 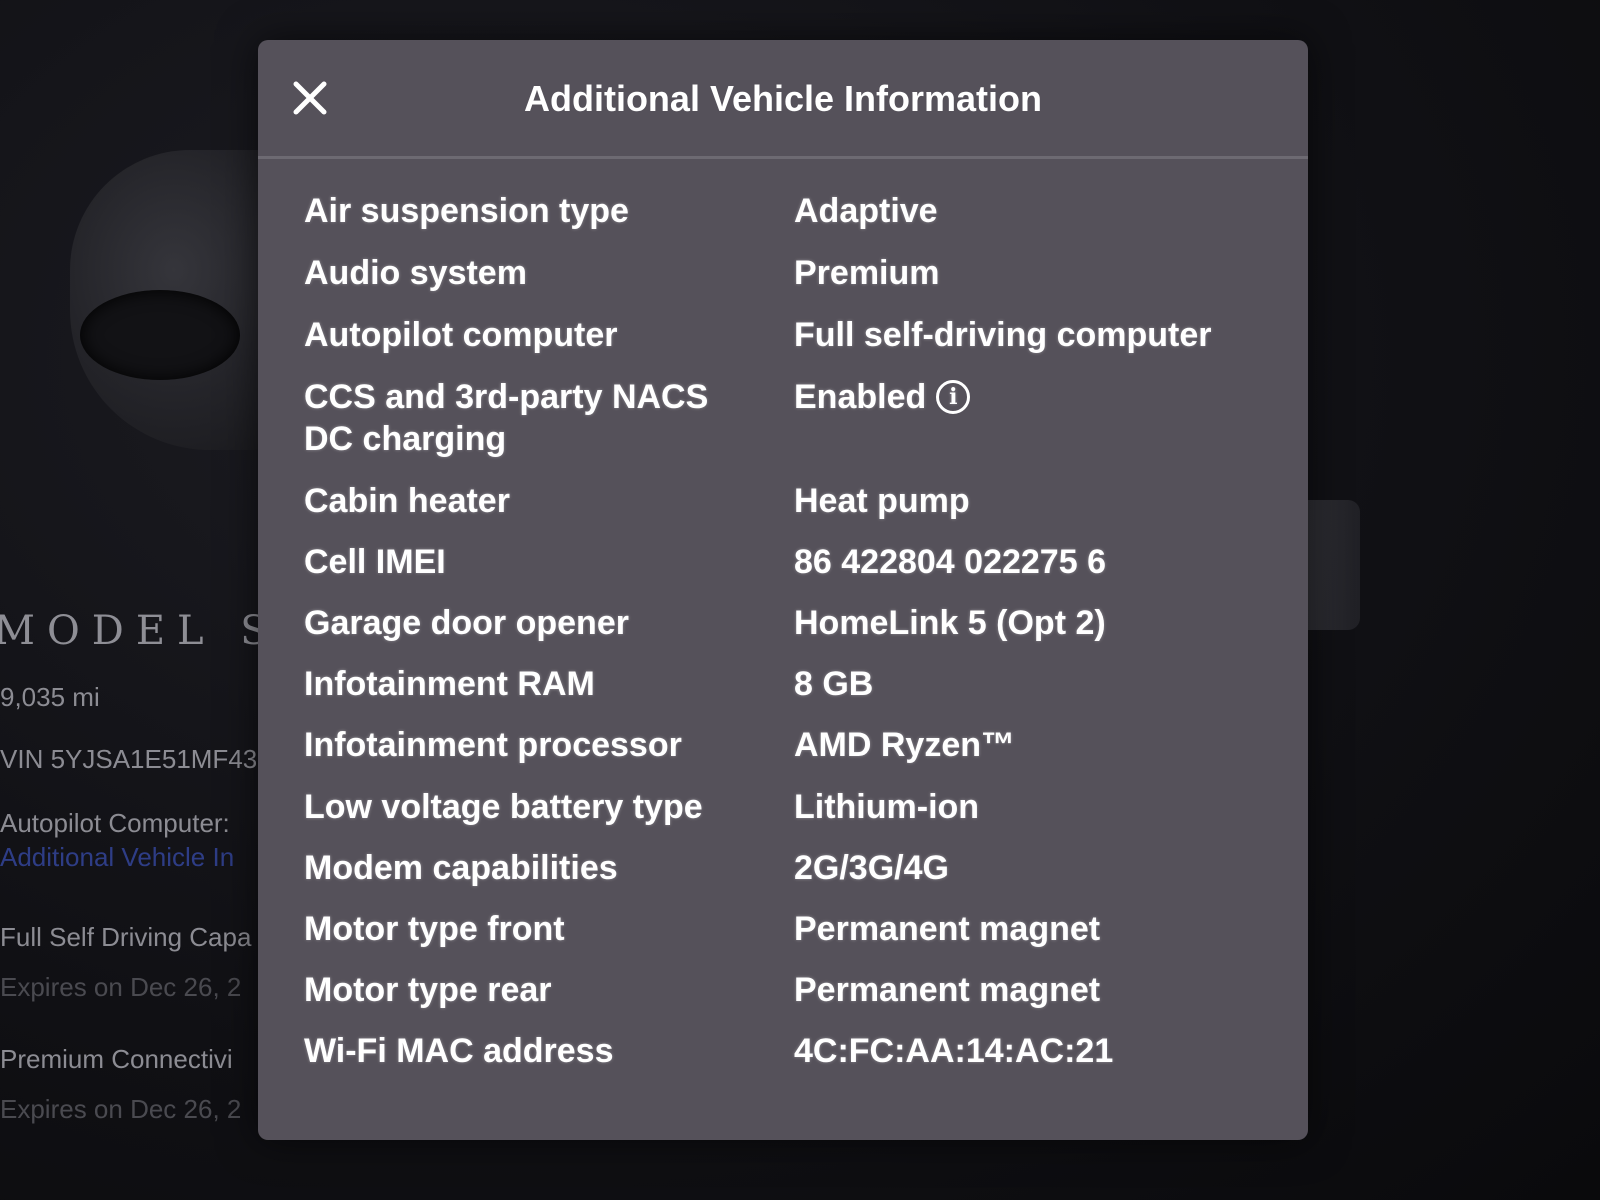 What do you see at coordinates (415, 273) in the screenshot?
I see `row-label: Audio system` at bounding box center [415, 273].